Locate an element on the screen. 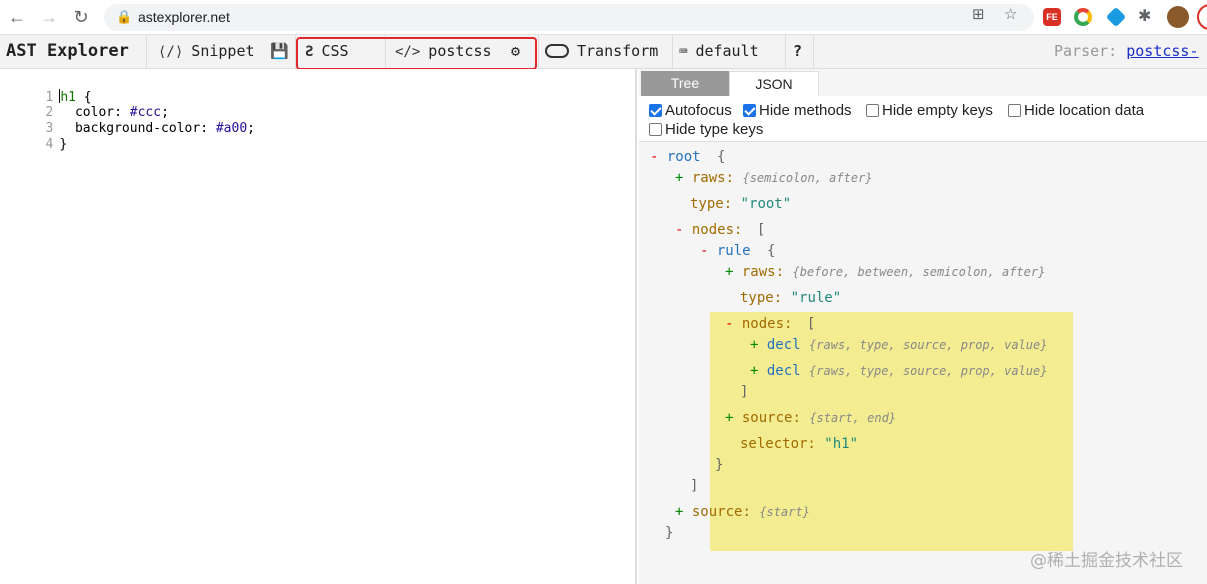 The image size is (1207, 584). code-line: 3 background-color: #a00; is located at coordinates (127, 120).